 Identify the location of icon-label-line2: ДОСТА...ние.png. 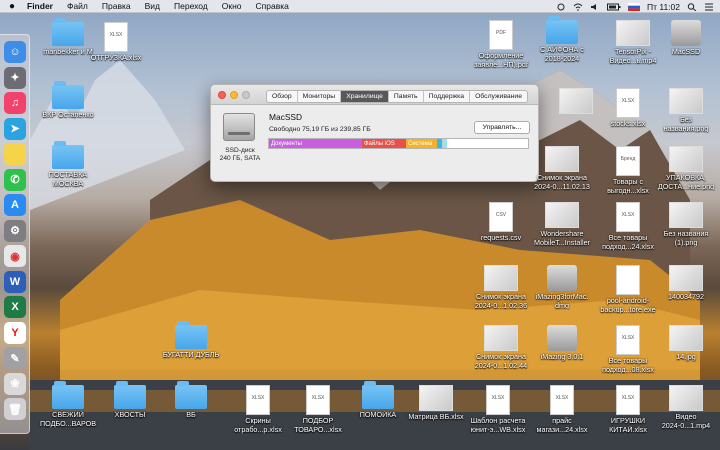
(686, 186).